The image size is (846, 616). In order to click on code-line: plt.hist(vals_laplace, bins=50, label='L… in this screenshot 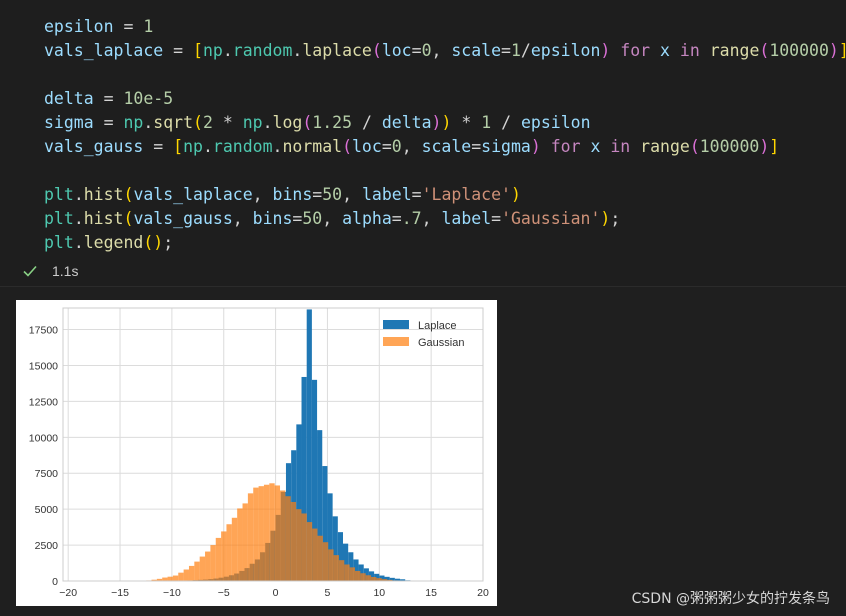, I will do `click(445, 195)`.